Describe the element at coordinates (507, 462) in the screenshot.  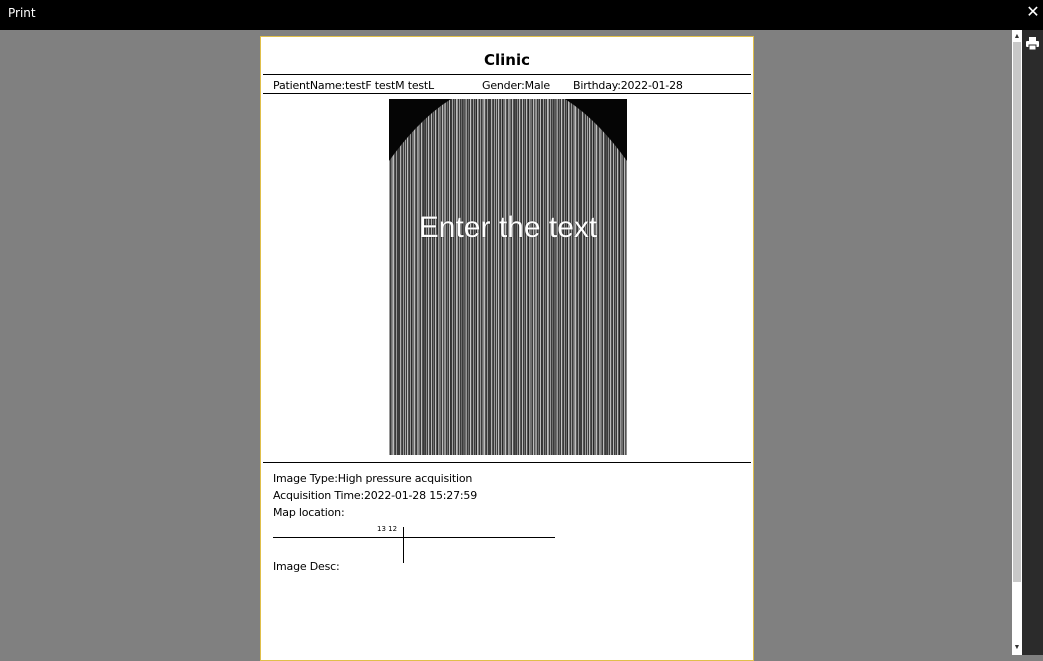
I see `image-divider` at that location.